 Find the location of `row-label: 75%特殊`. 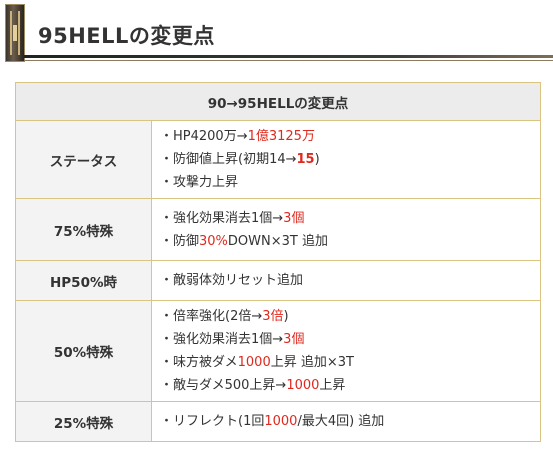

row-label: 75%特殊 is located at coordinates (83, 229).